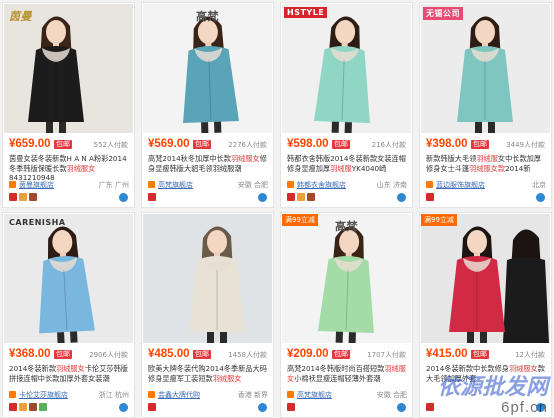 The height and width of the screenshot is (418, 554). I want to click on brand-logo: 高梵, so click(346, 226).